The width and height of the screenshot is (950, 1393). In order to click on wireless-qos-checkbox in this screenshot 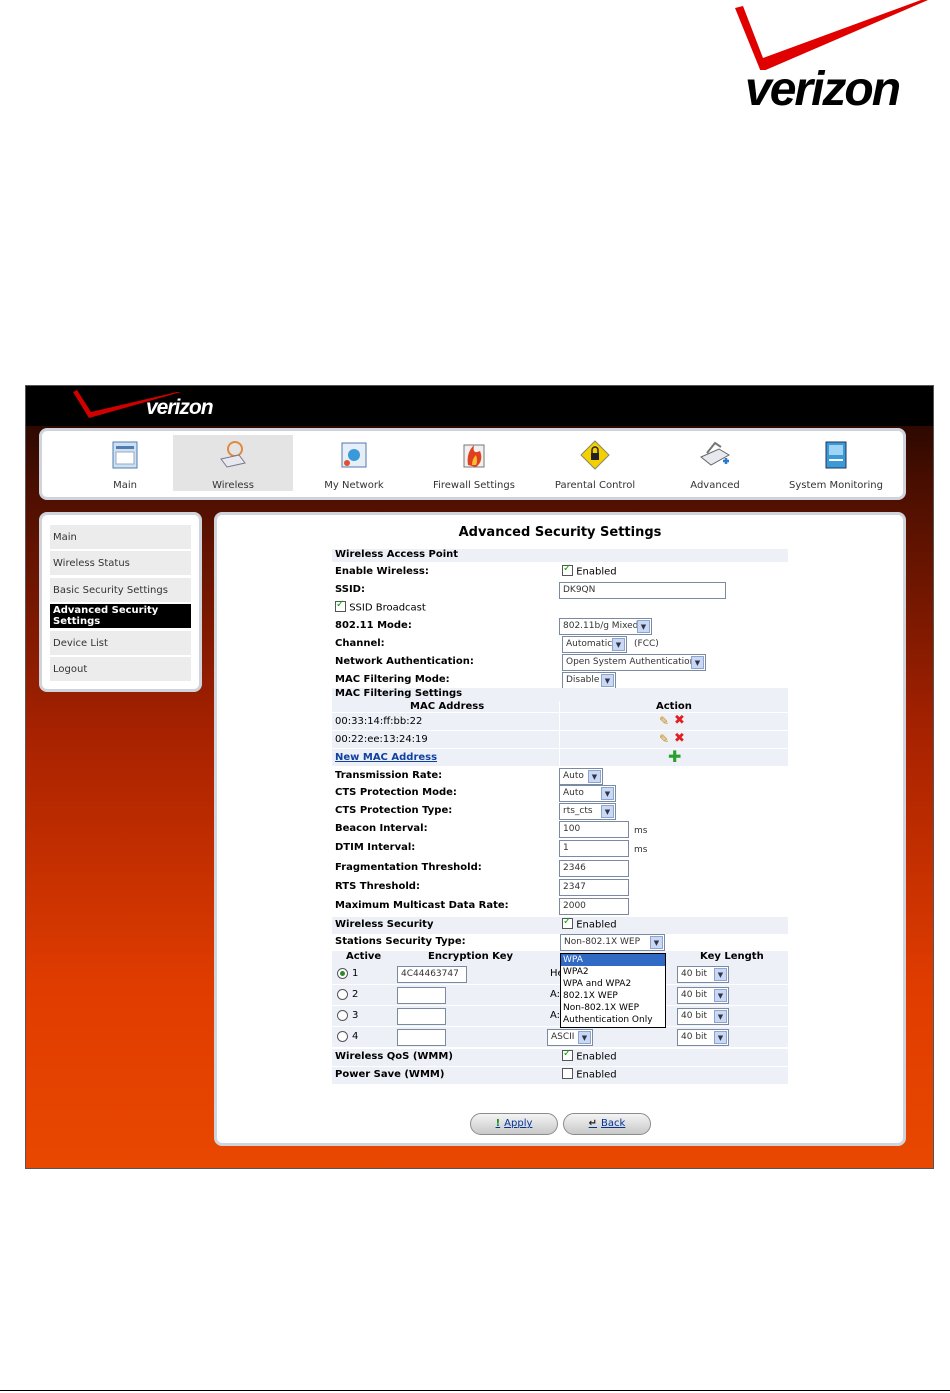, I will do `click(567, 1054)`.